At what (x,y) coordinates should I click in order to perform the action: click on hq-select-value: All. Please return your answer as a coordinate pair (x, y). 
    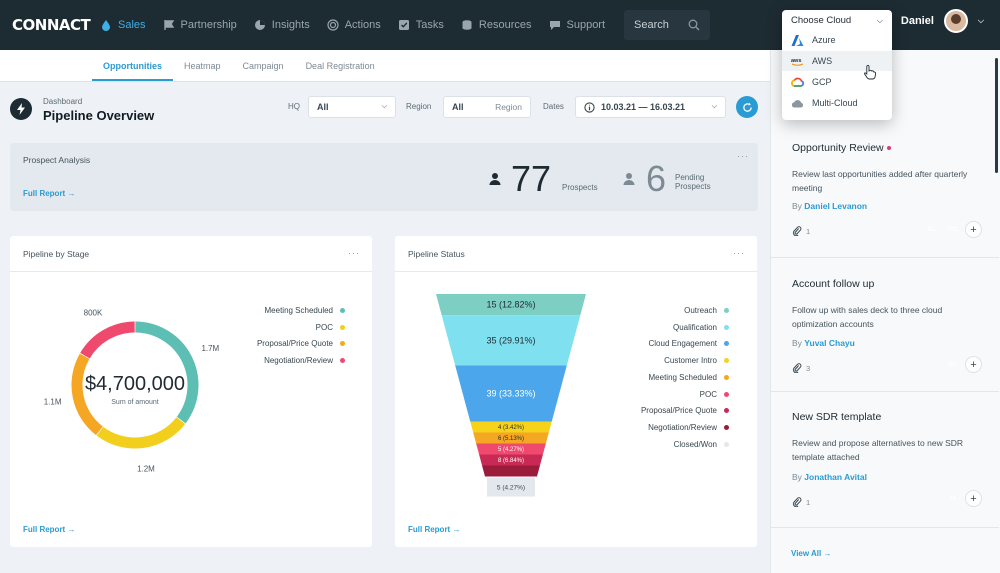
    Looking at the image, I should click on (323, 107).